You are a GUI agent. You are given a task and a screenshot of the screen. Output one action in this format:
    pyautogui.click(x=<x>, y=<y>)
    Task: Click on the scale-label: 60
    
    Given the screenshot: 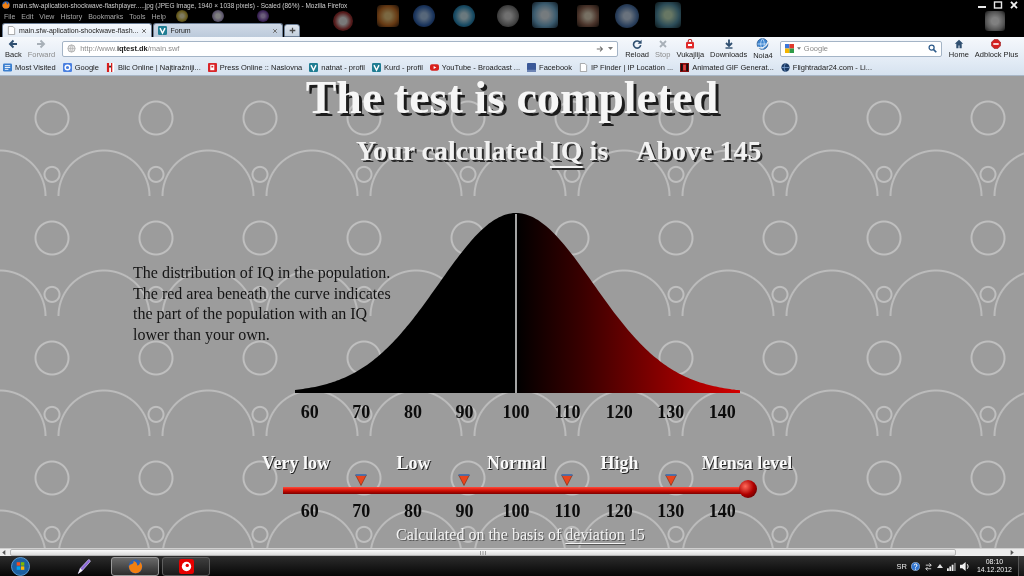 What is the action you would take?
    pyautogui.click(x=309, y=511)
    